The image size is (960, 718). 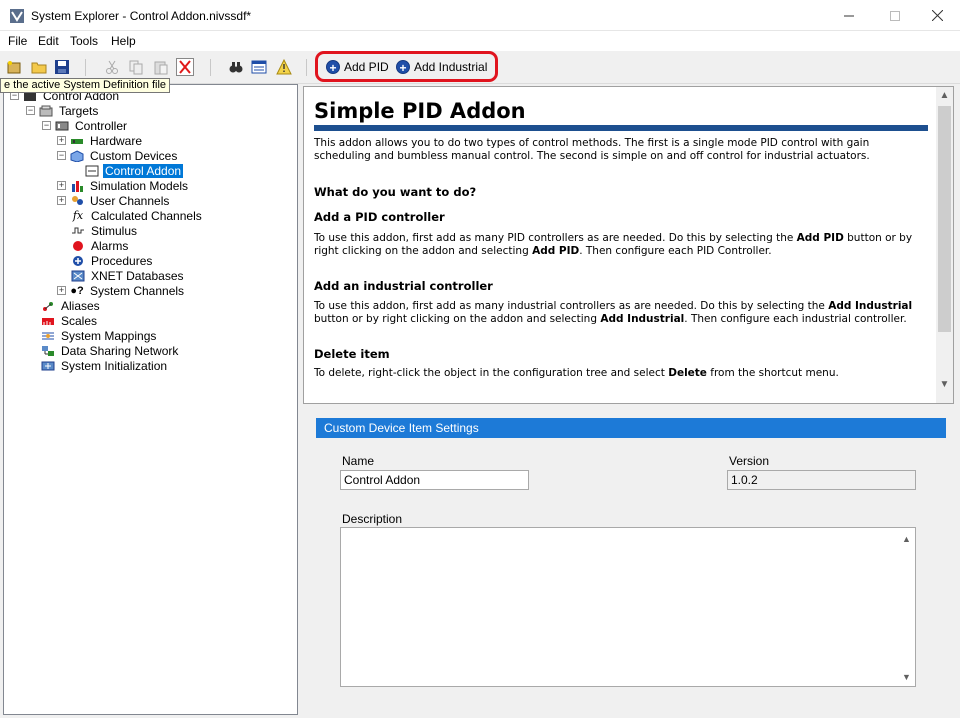 I want to click on settings-header: Custom Device Item Settings, so click(x=631, y=428).